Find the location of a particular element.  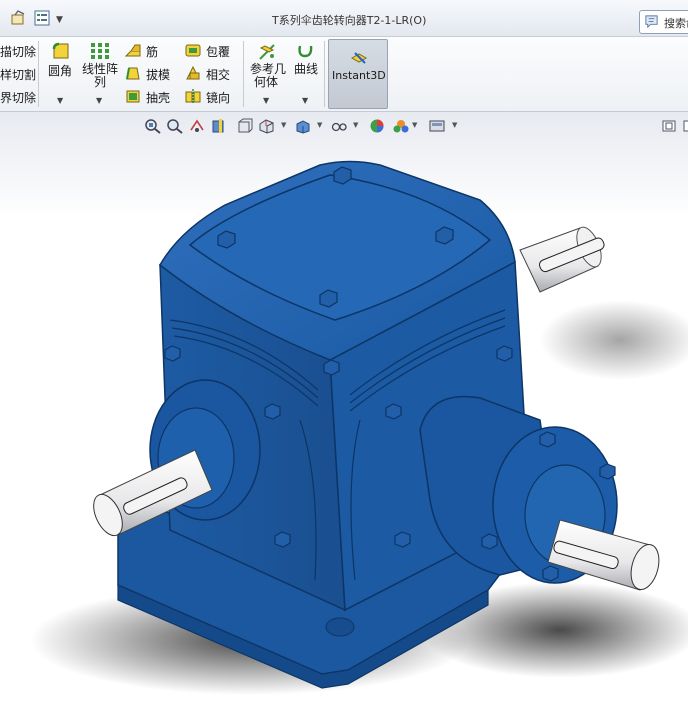

speech-bubble-icon is located at coordinates (651, 22).